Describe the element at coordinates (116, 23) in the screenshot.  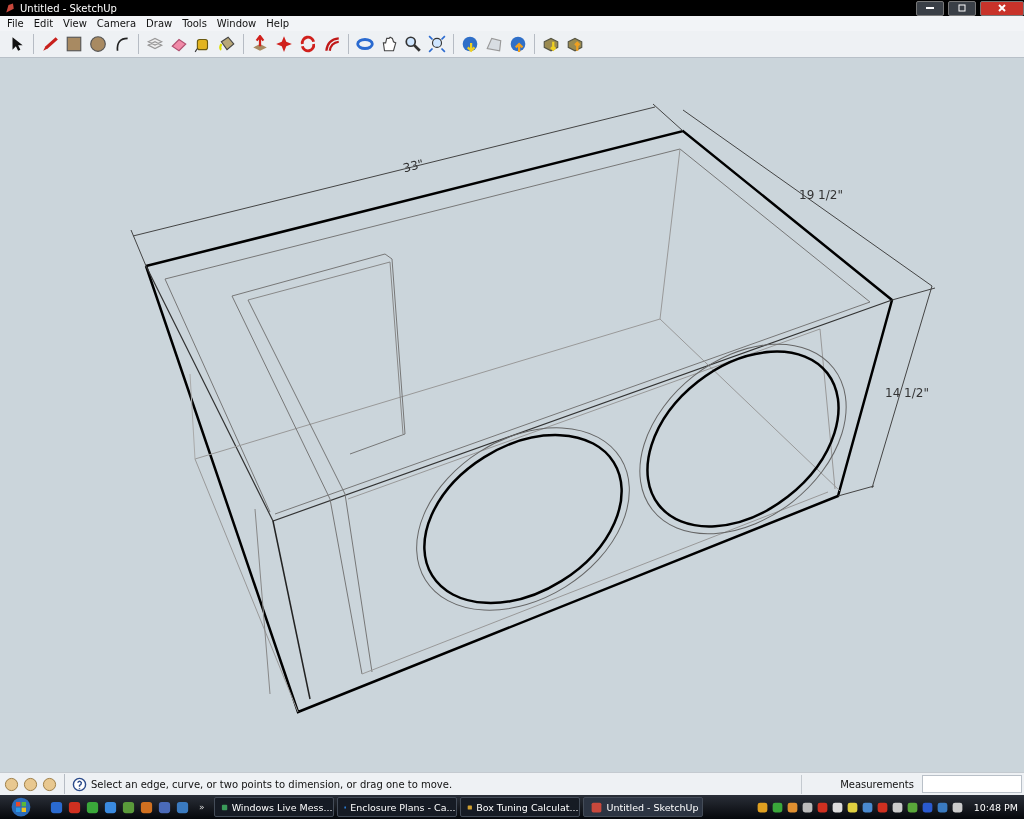
I see `menu-item: Camera` at that location.